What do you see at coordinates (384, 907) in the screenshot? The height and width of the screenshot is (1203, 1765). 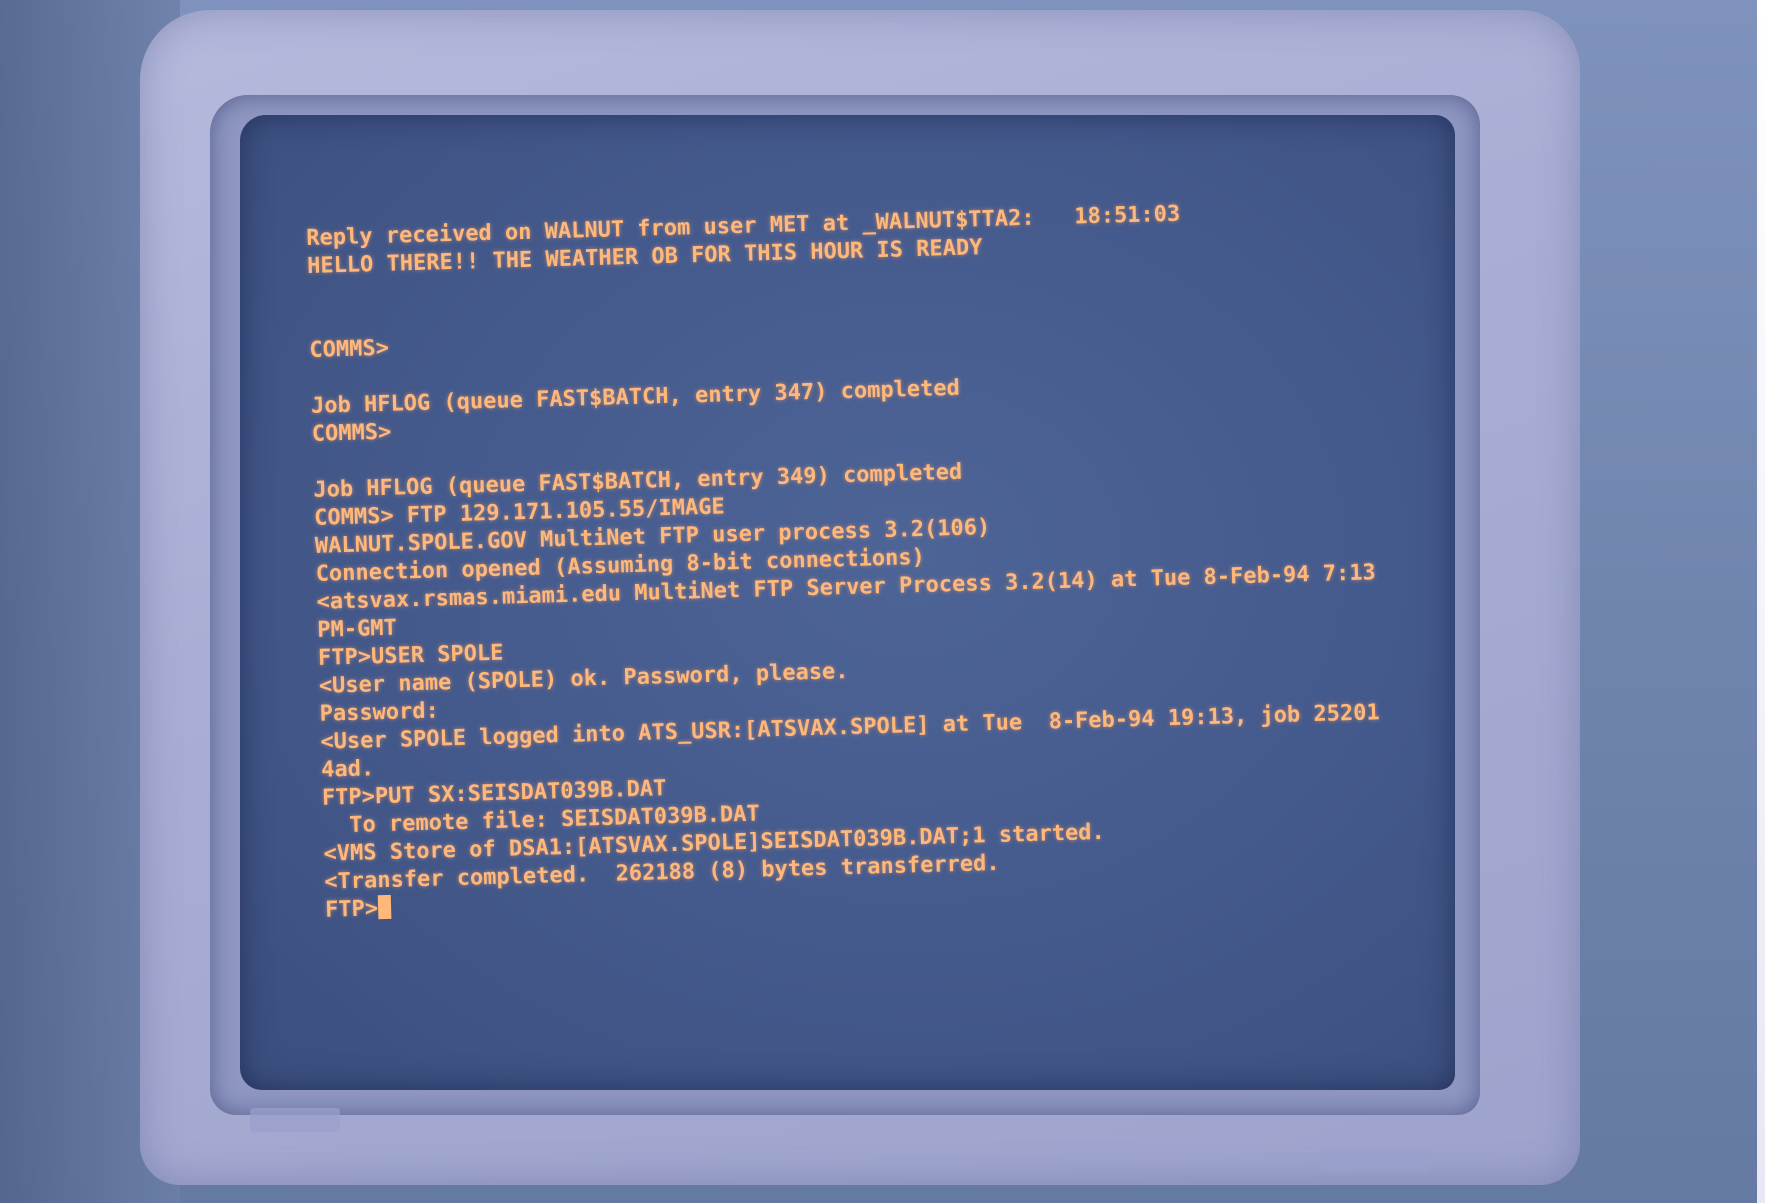 I see `text-cursor` at bounding box center [384, 907].